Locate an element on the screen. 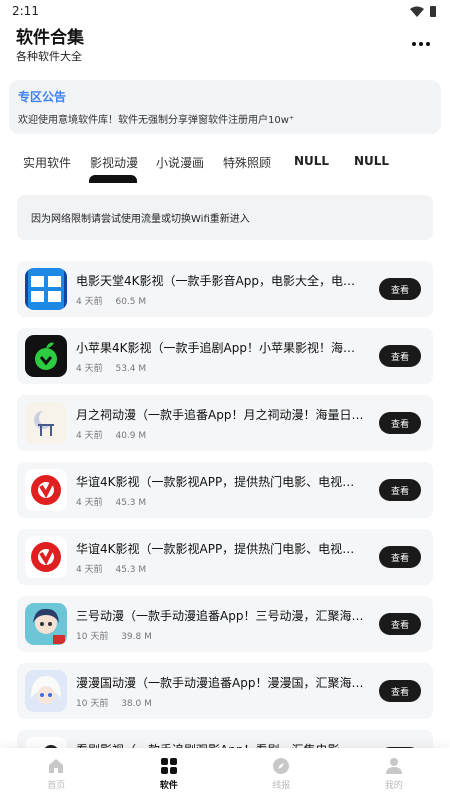 This screenshot has height=800, width=450. app-meta: 10 天前 39.8 M is located at coordinates (114, 635).